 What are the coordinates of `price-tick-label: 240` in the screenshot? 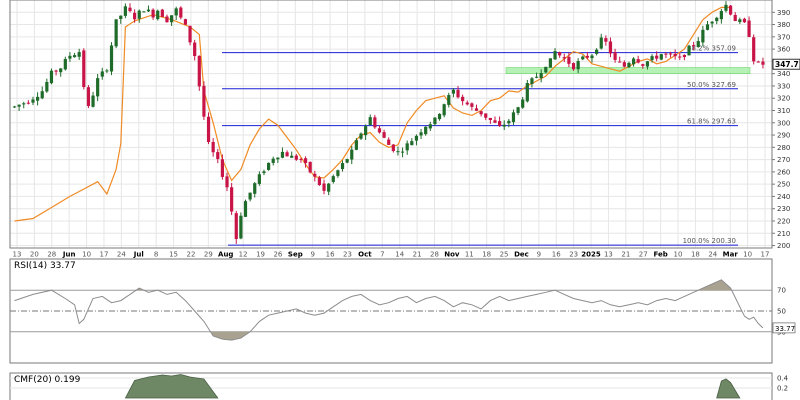 It's located at (783, 197).